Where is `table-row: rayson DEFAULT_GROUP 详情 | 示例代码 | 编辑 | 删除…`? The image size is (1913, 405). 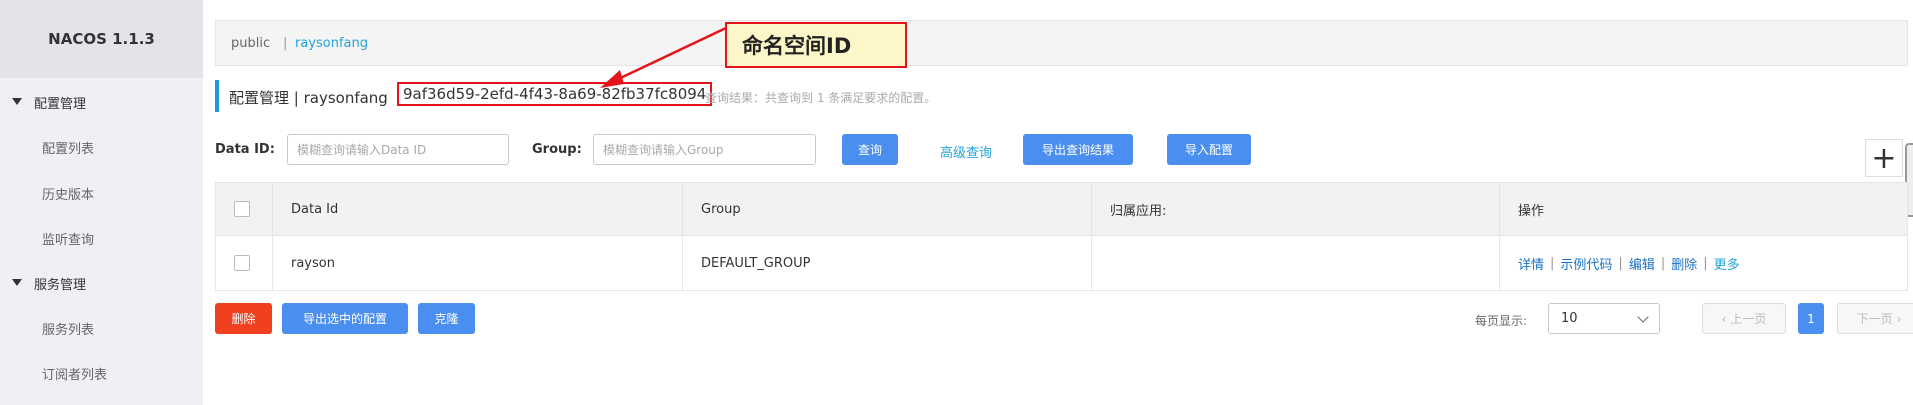 table-row: rayson DEFAULT_GROUP 详情 | 示例代码 | 编辑 | 删除… is located at coordinates (1061, 263).